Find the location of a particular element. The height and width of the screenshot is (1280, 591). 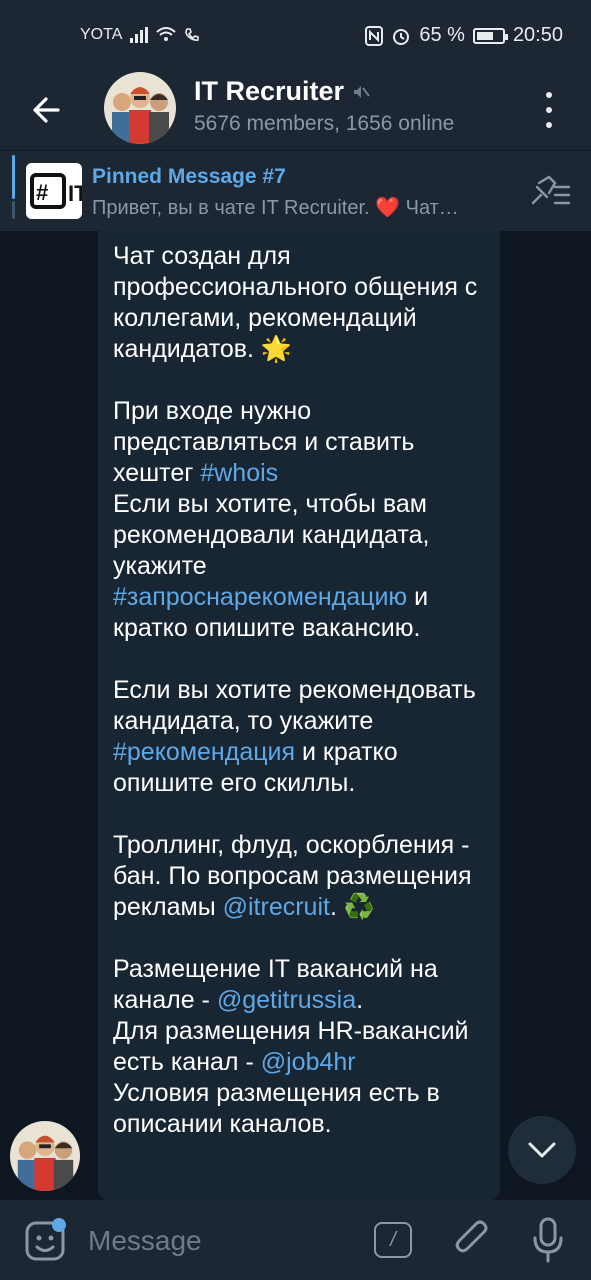

sender-avatar-illustration is located at coordinates (45, 1156).